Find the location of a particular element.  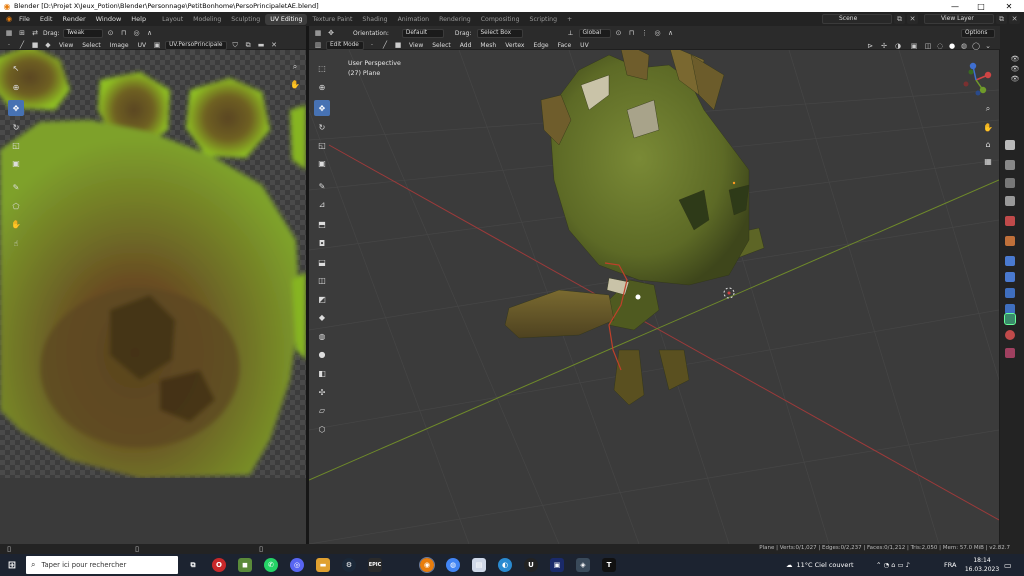

discord-icon: ◎ is located at coordinates (297, 565).